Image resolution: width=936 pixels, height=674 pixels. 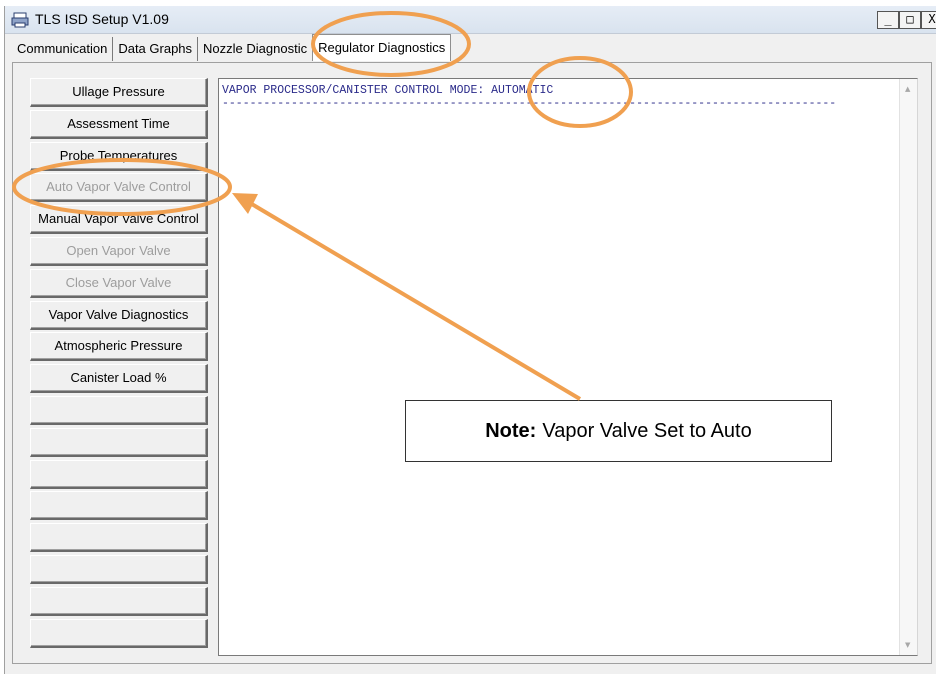 I want to click on minimize-button: _, so click(x=888, y=20).